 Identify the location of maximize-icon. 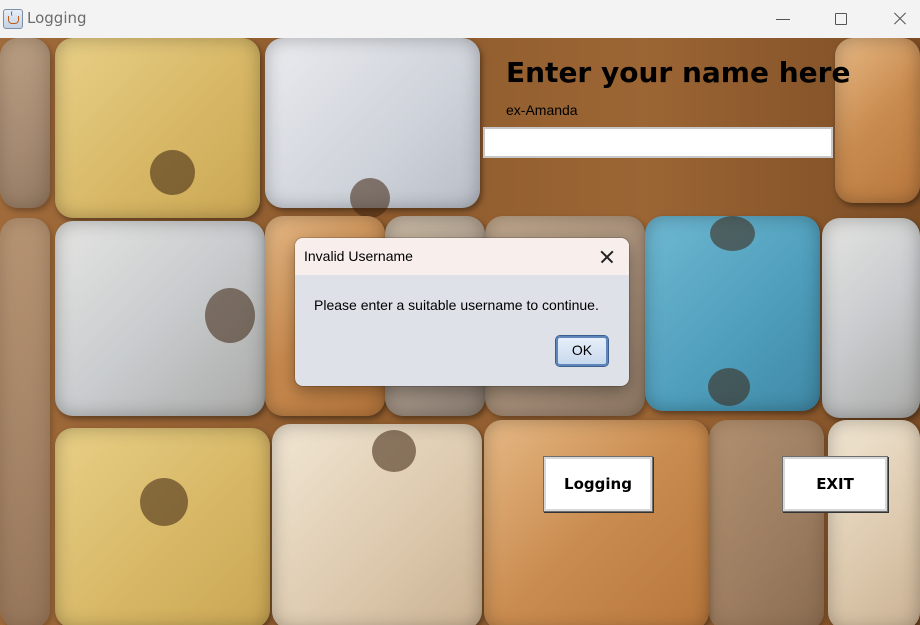
(841, 19).